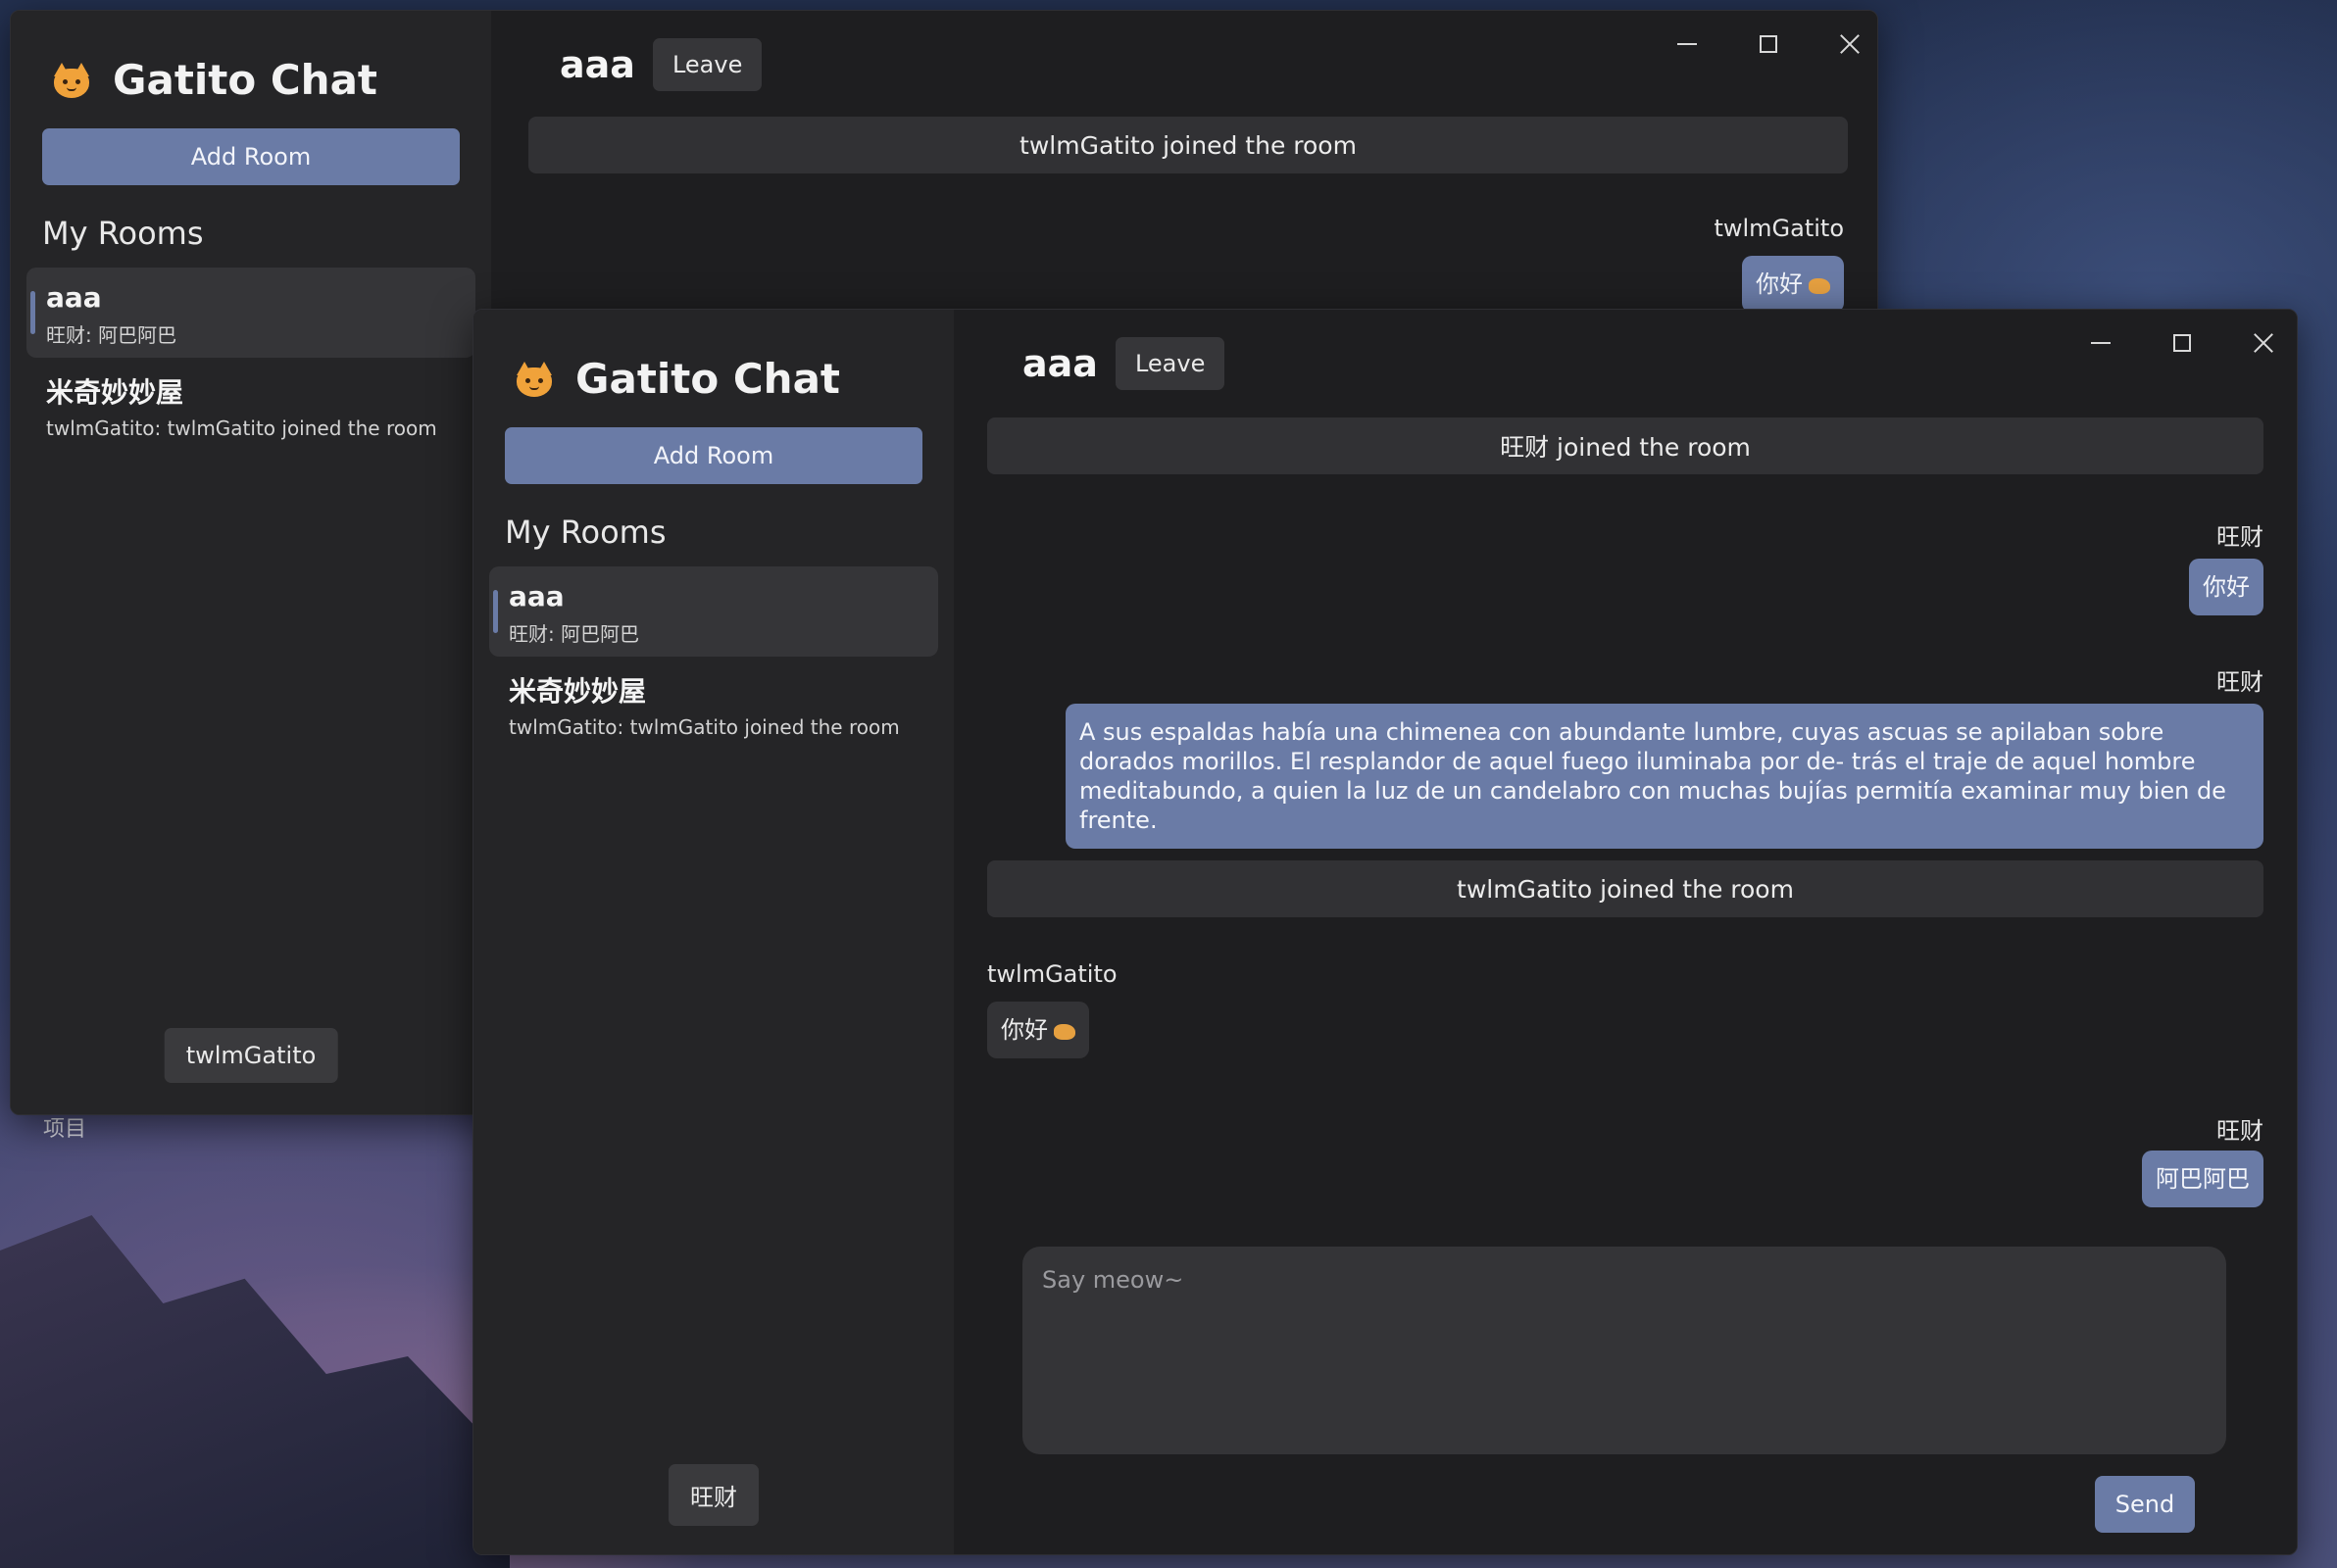  Describe the element at coordinates (1624, 1350) in the screenshot. I see `message-input` at that location.